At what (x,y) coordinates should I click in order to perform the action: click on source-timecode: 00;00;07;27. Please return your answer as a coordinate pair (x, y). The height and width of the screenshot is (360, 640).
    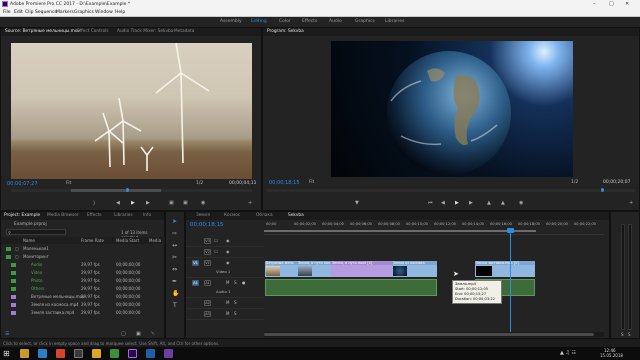
    Looking at the image, I should click on (22, 184).